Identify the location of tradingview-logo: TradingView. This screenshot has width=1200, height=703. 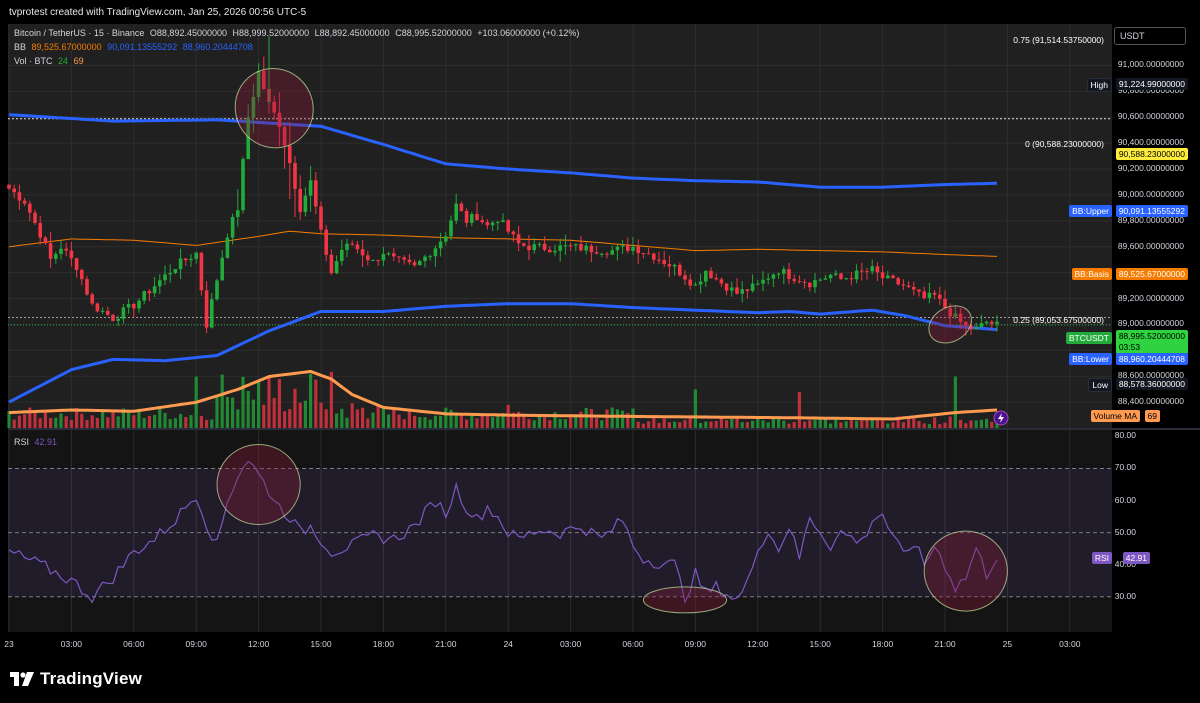
(76, 679).